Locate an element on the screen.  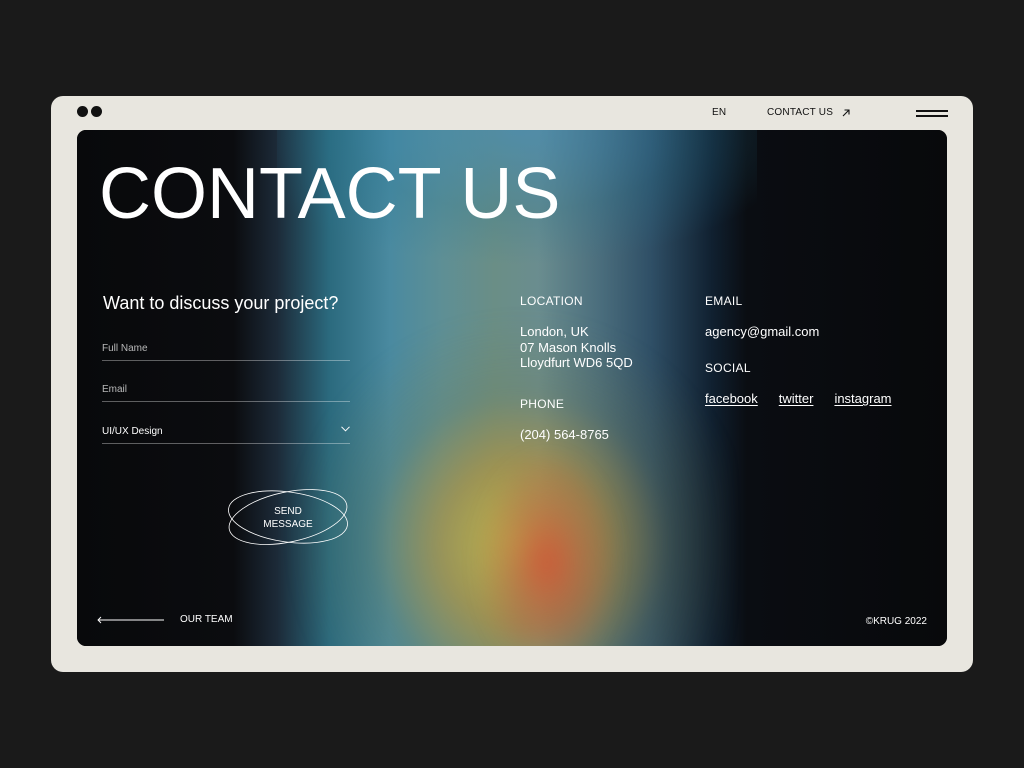
chevron-down-icon is located at coordinates (345, 429).